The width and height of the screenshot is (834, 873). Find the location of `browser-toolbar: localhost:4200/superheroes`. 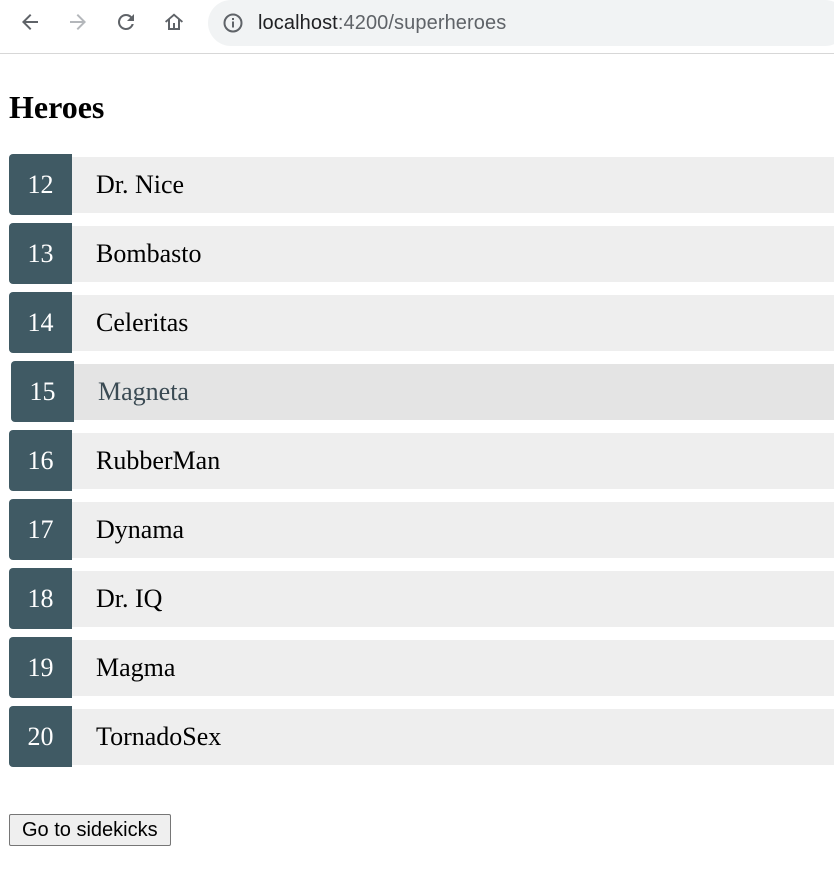

browser-toolbar: localhost:4200/superheroes is located at coordinates (417, 27).